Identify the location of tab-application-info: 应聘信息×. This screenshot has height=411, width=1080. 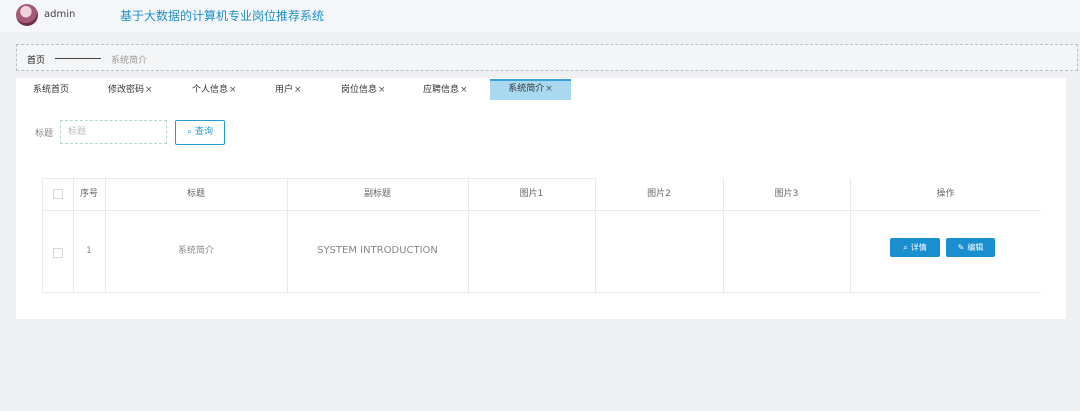
(445, 90).